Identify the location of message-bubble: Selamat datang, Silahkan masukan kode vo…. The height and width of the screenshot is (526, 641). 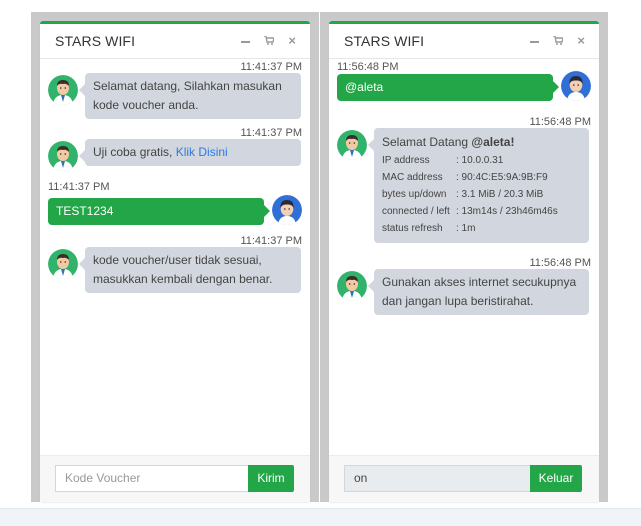
(190, 96).